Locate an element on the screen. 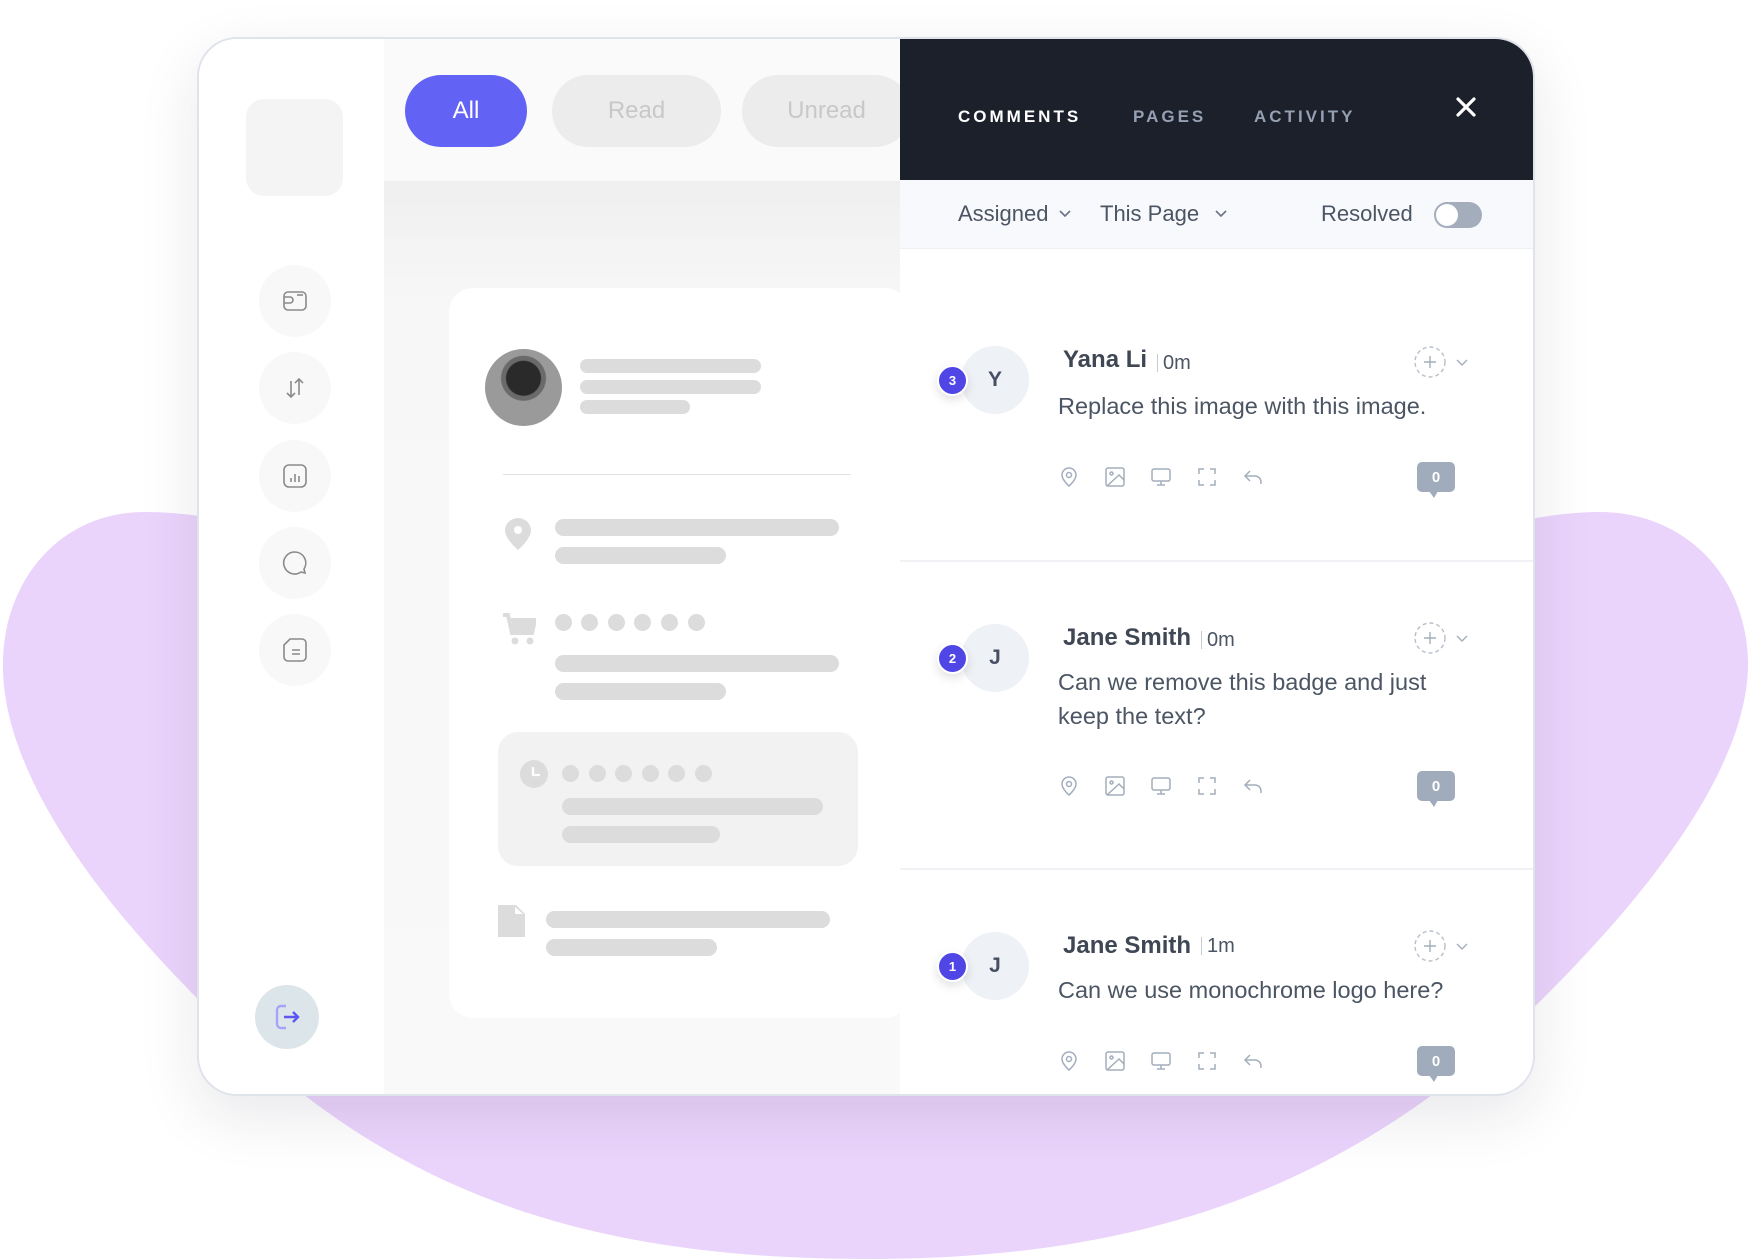 This screenshot has width=1750, height=1259. highlight-box is located at coordinates (678, 799).